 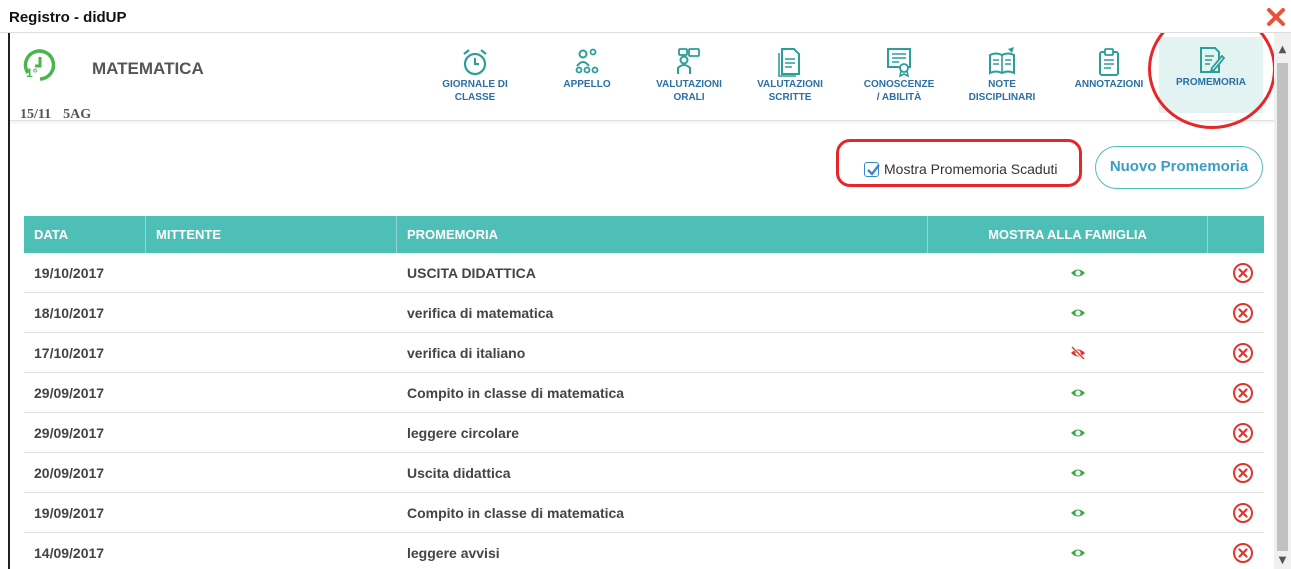 What do you see at coordinates (77, 114) in the screenshot?
I see `class-name: 5AG` at bounding box center [77, 114].